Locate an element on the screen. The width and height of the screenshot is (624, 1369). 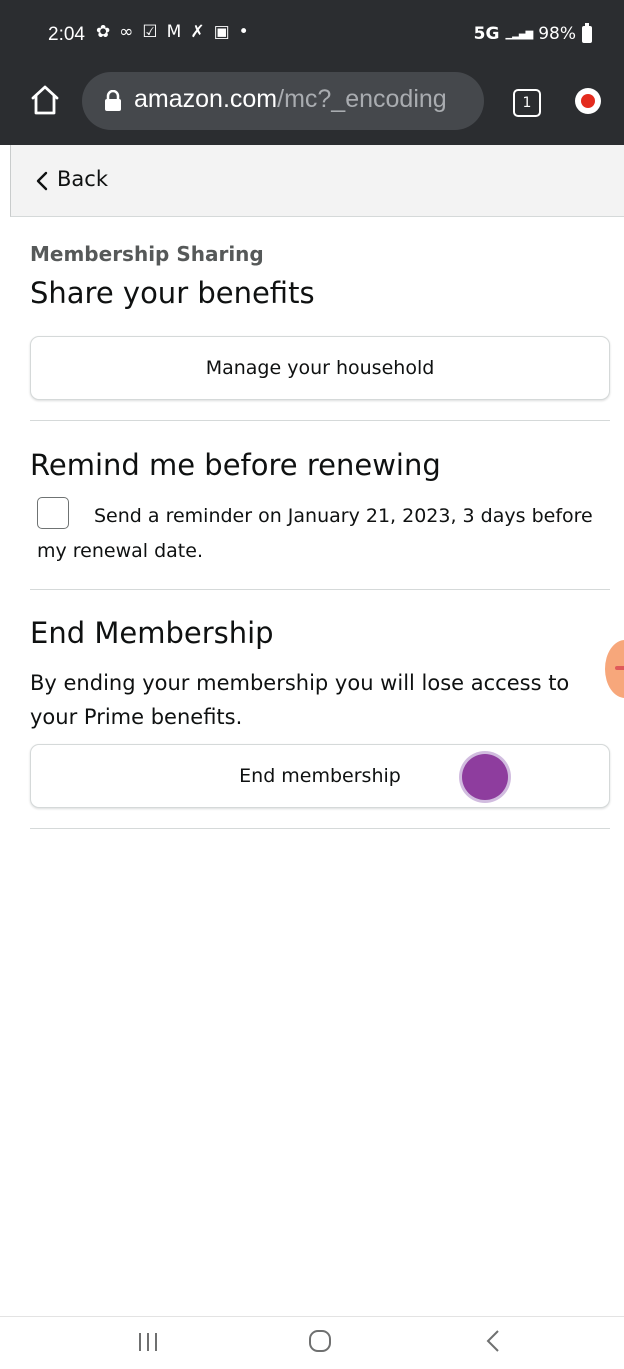
back-arrow-icon is located at coordinates (493, 1341).